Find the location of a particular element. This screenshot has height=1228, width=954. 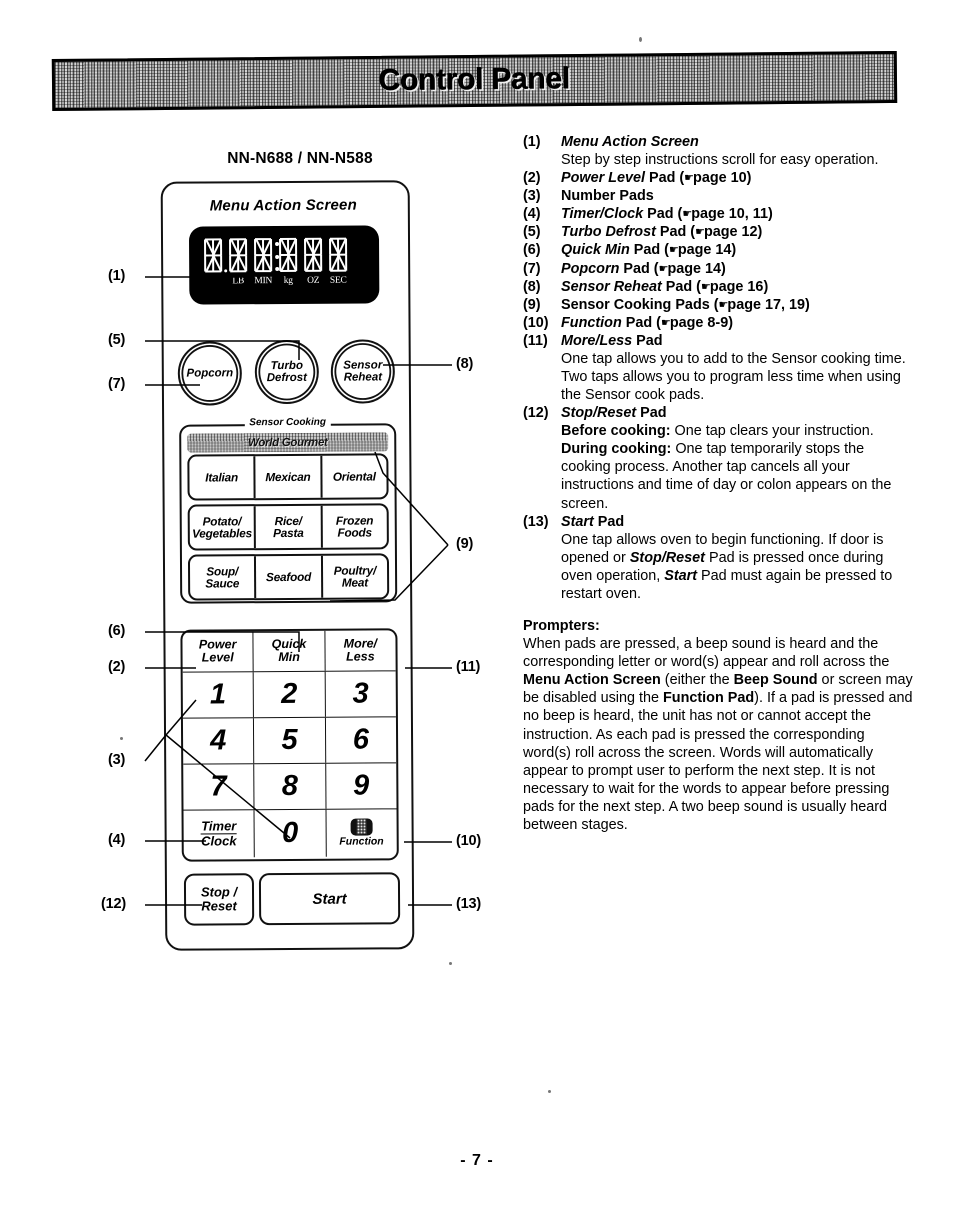

round-buttons-row: Popcorn Turbo Defrost Sensor Reheat is located at coordinates (286, 372).